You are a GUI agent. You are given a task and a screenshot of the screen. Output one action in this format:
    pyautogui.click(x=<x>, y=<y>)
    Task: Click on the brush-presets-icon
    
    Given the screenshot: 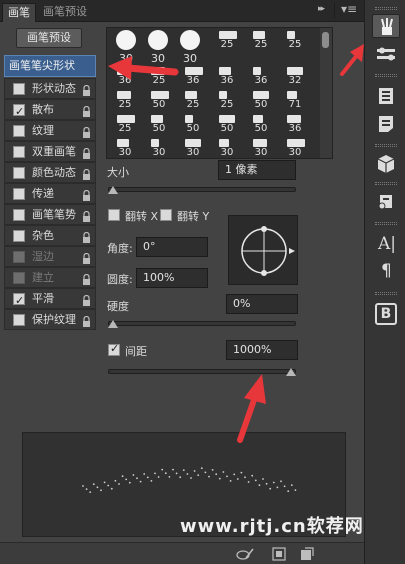 What is the action you would take?
    pyautogui.click(x=386, y=54)
    